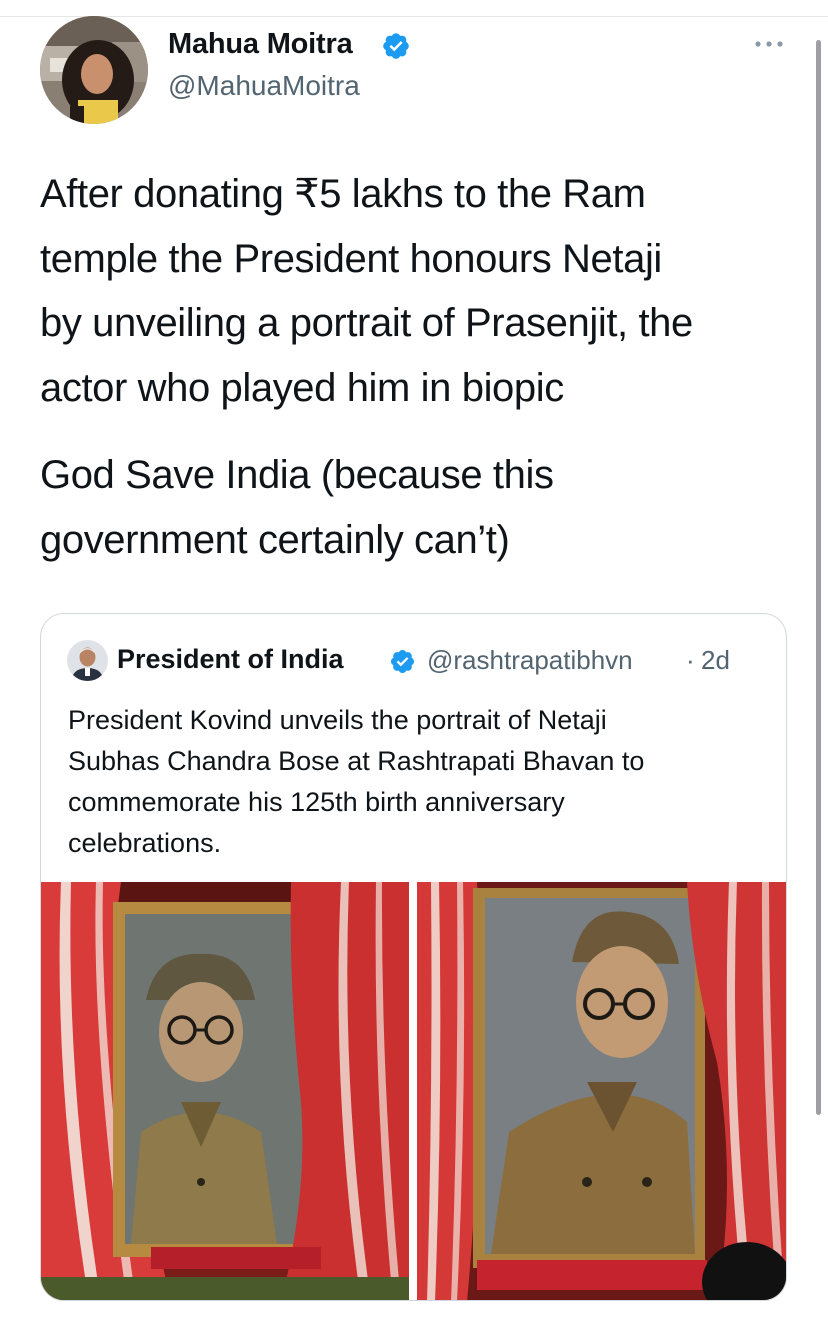  What do you see at coordinates (94, 70) in the screenshot?
I see `author-avatar` at bounding box center [94, 70].